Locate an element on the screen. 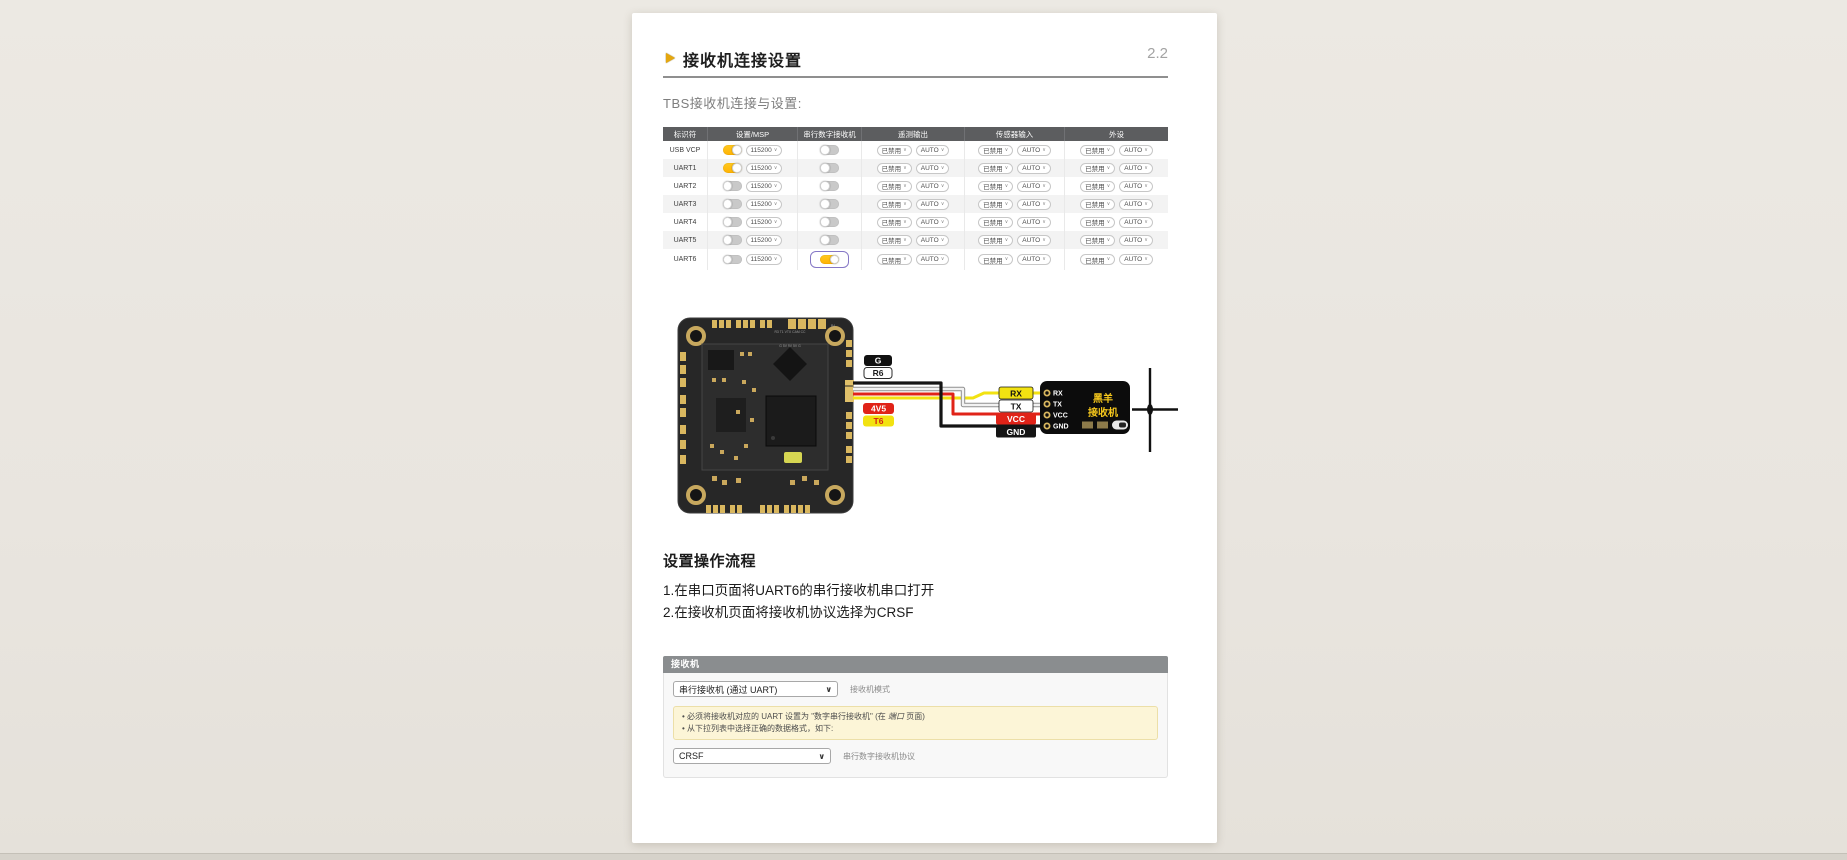  table-cell: UART1 is located at coordinates (685, 168).